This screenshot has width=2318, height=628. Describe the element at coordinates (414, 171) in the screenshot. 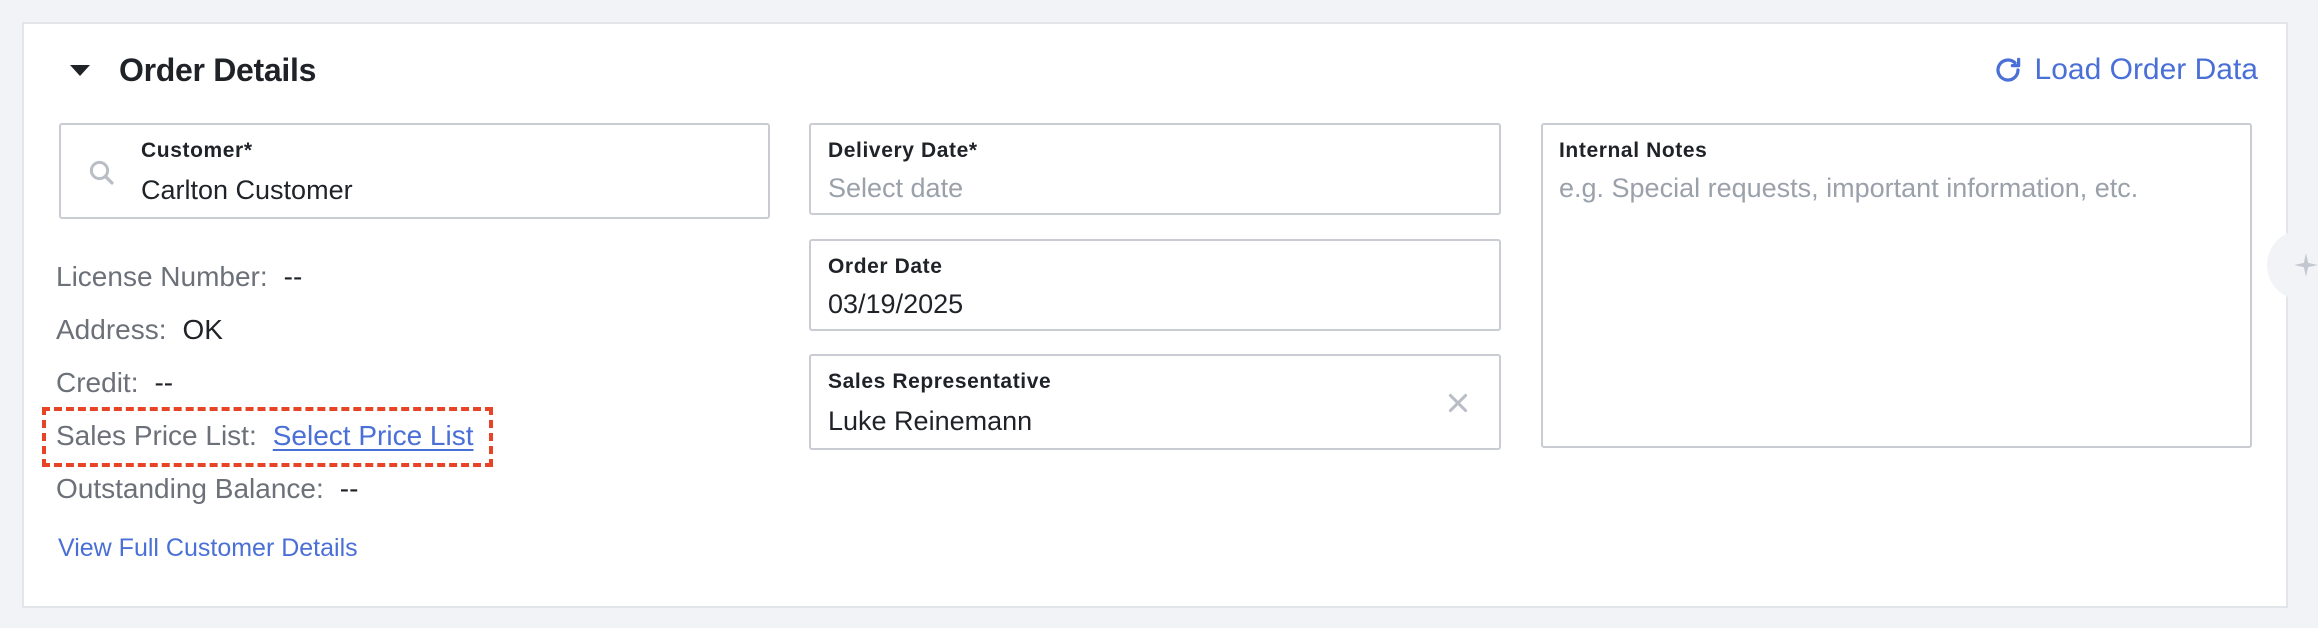

I see `customer-field: Customer* Carlton Customer` at that location.